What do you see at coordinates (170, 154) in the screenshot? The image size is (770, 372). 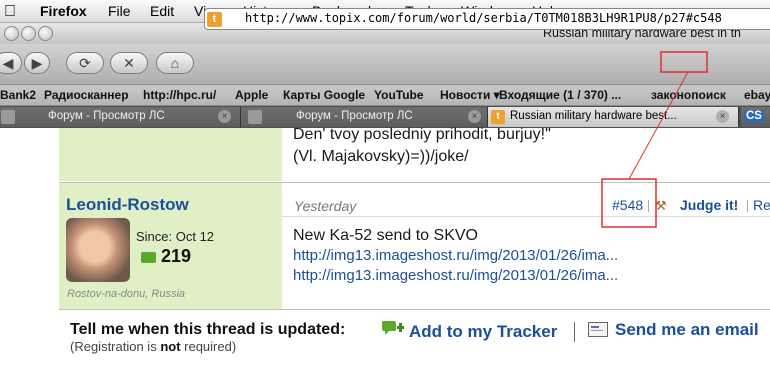 I see `previous-post-sidebar` at bounding box center [170, 154].